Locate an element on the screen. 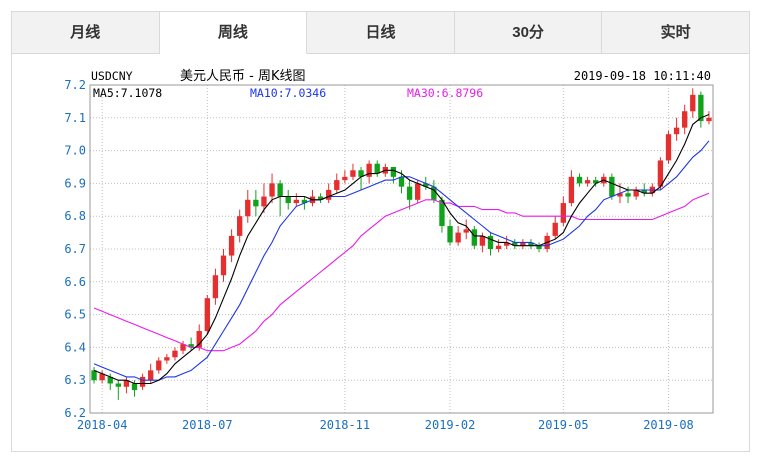 The height and width of the screenshot is (464, 761). y-tick-label: 6.6 is located at coordinates (75, 282).